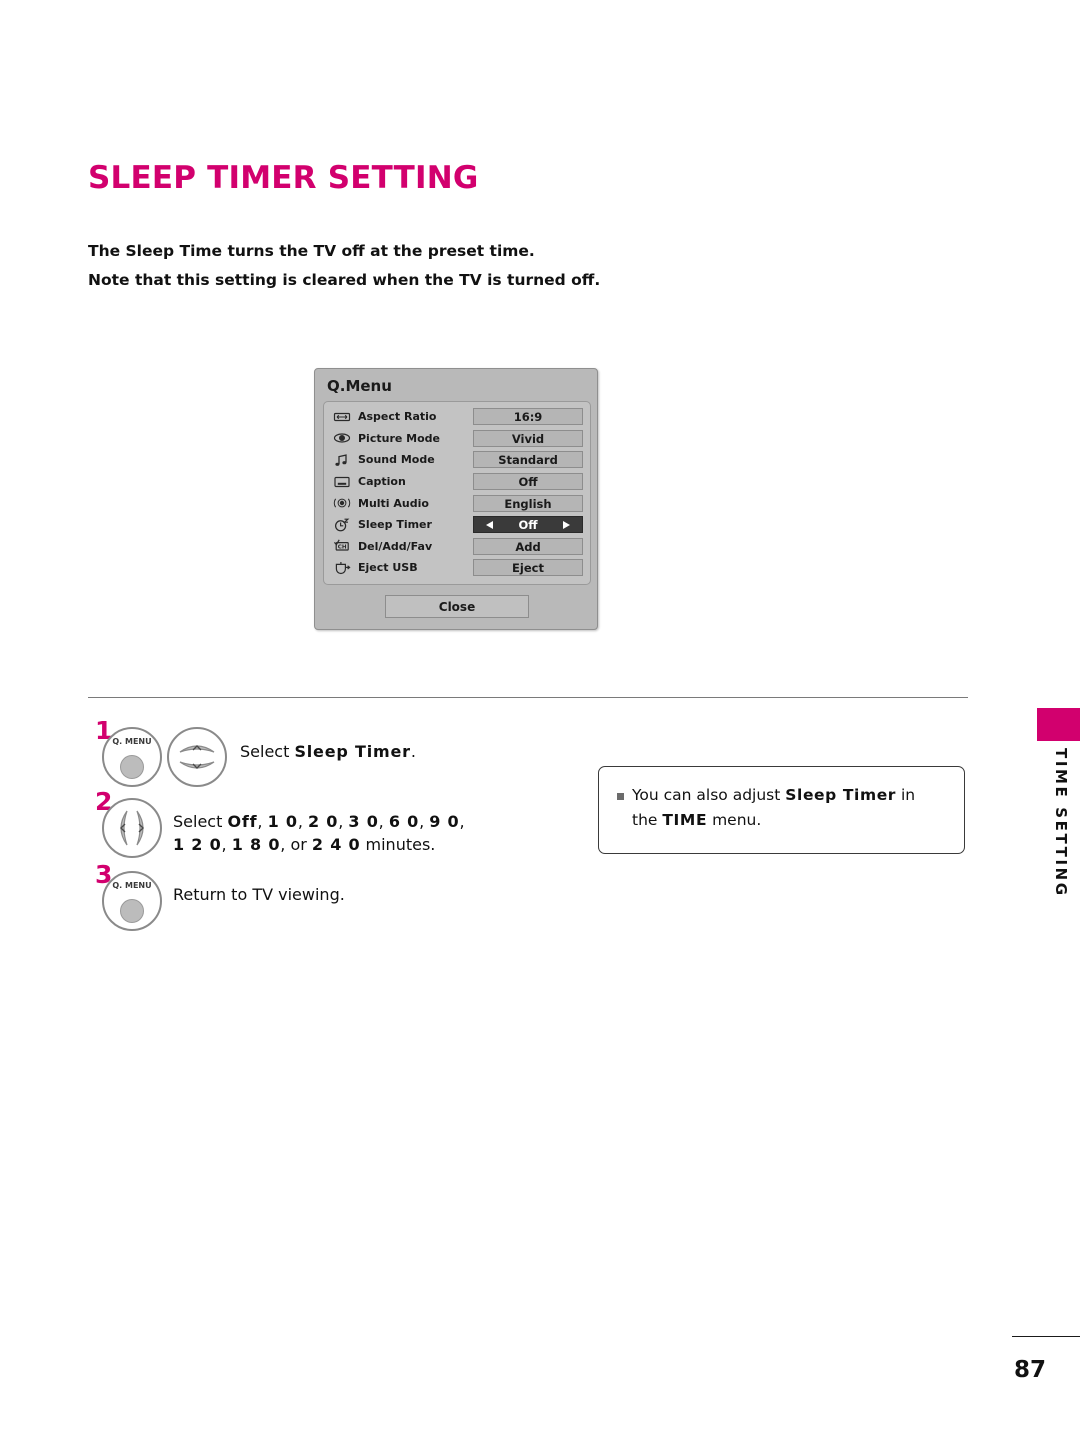  I want to click on up-down-nav-button, so click(197, 757).